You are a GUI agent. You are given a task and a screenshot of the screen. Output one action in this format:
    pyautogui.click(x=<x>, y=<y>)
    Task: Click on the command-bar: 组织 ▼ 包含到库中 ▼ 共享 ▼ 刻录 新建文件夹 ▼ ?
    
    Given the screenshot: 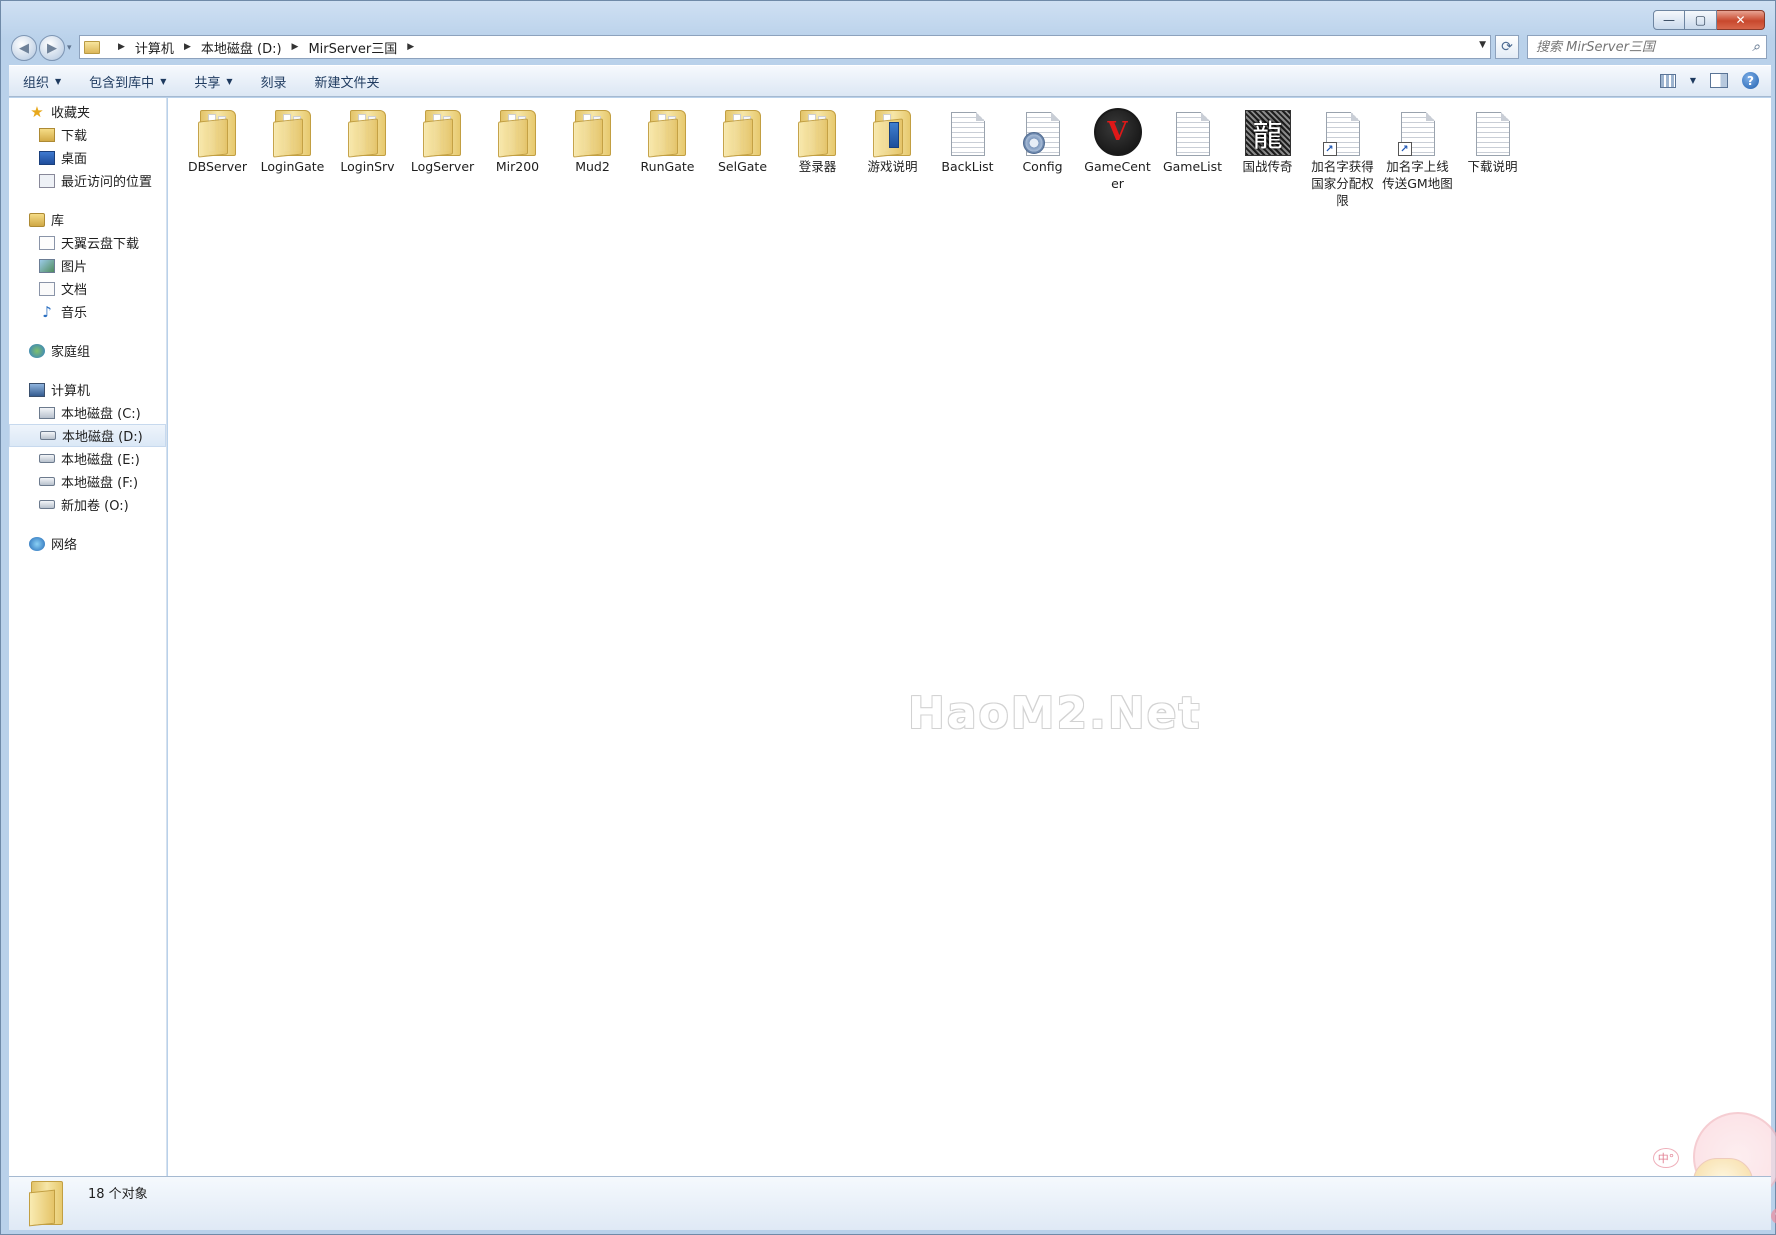 What is the action you would take?
    pyautogui.click(x=890, y=81)
    